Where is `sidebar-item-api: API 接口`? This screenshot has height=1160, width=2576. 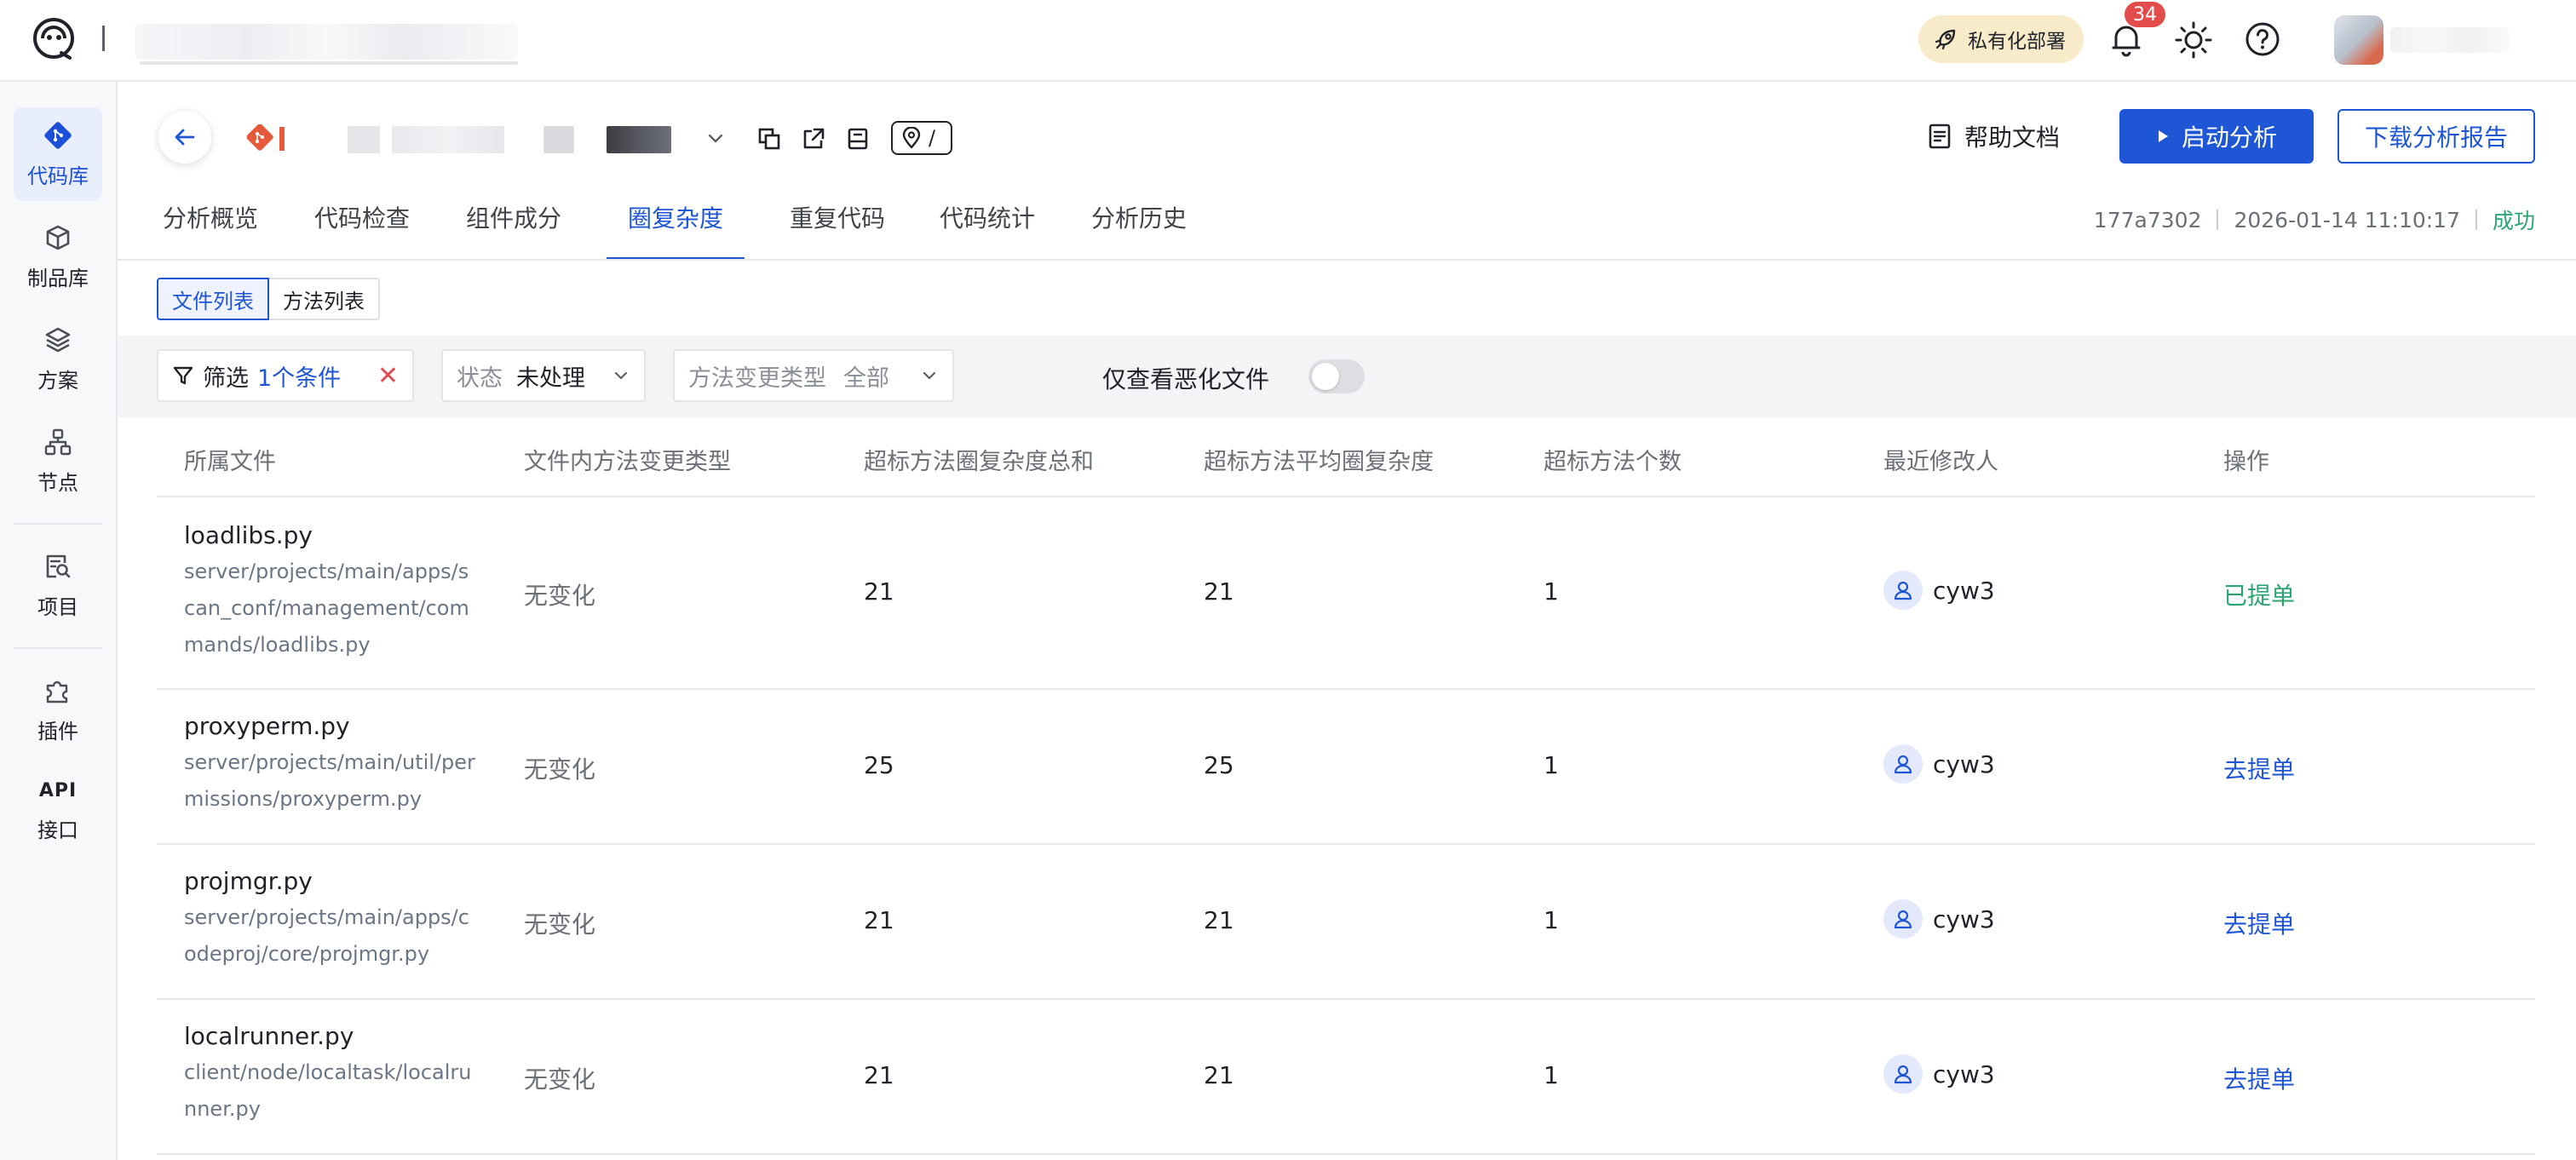
sidebar-item-api: API 接口 is located at coordinates (58, 810).